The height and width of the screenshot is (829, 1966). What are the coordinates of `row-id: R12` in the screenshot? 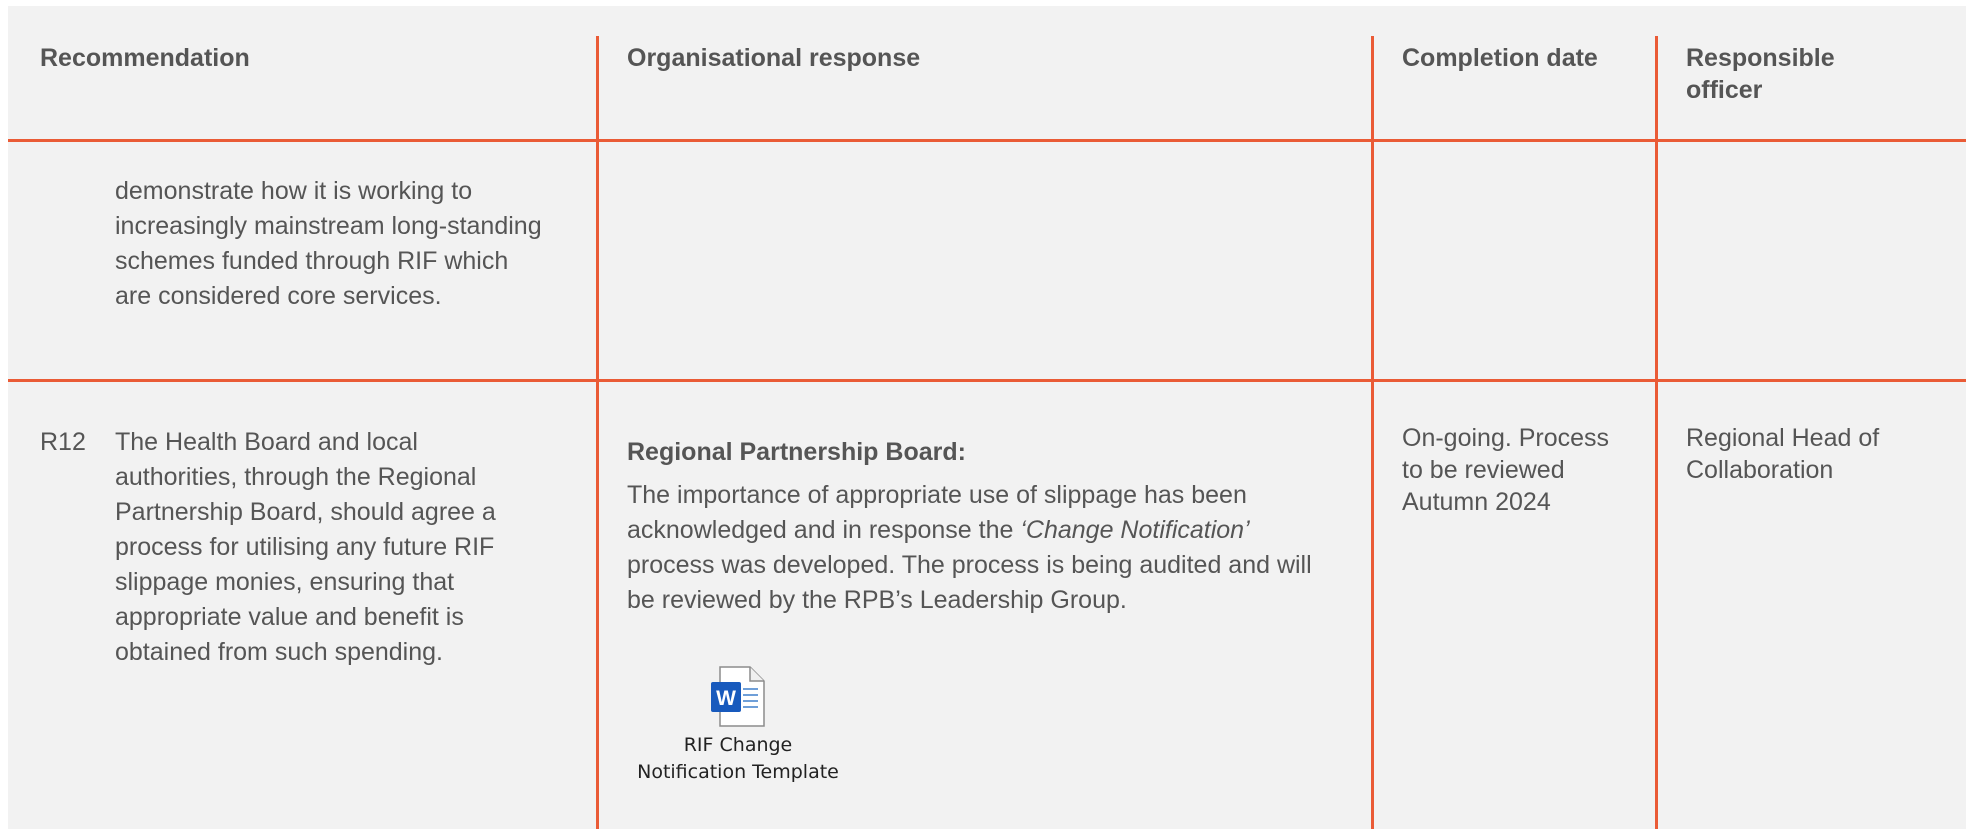 It's located at (63, 442).